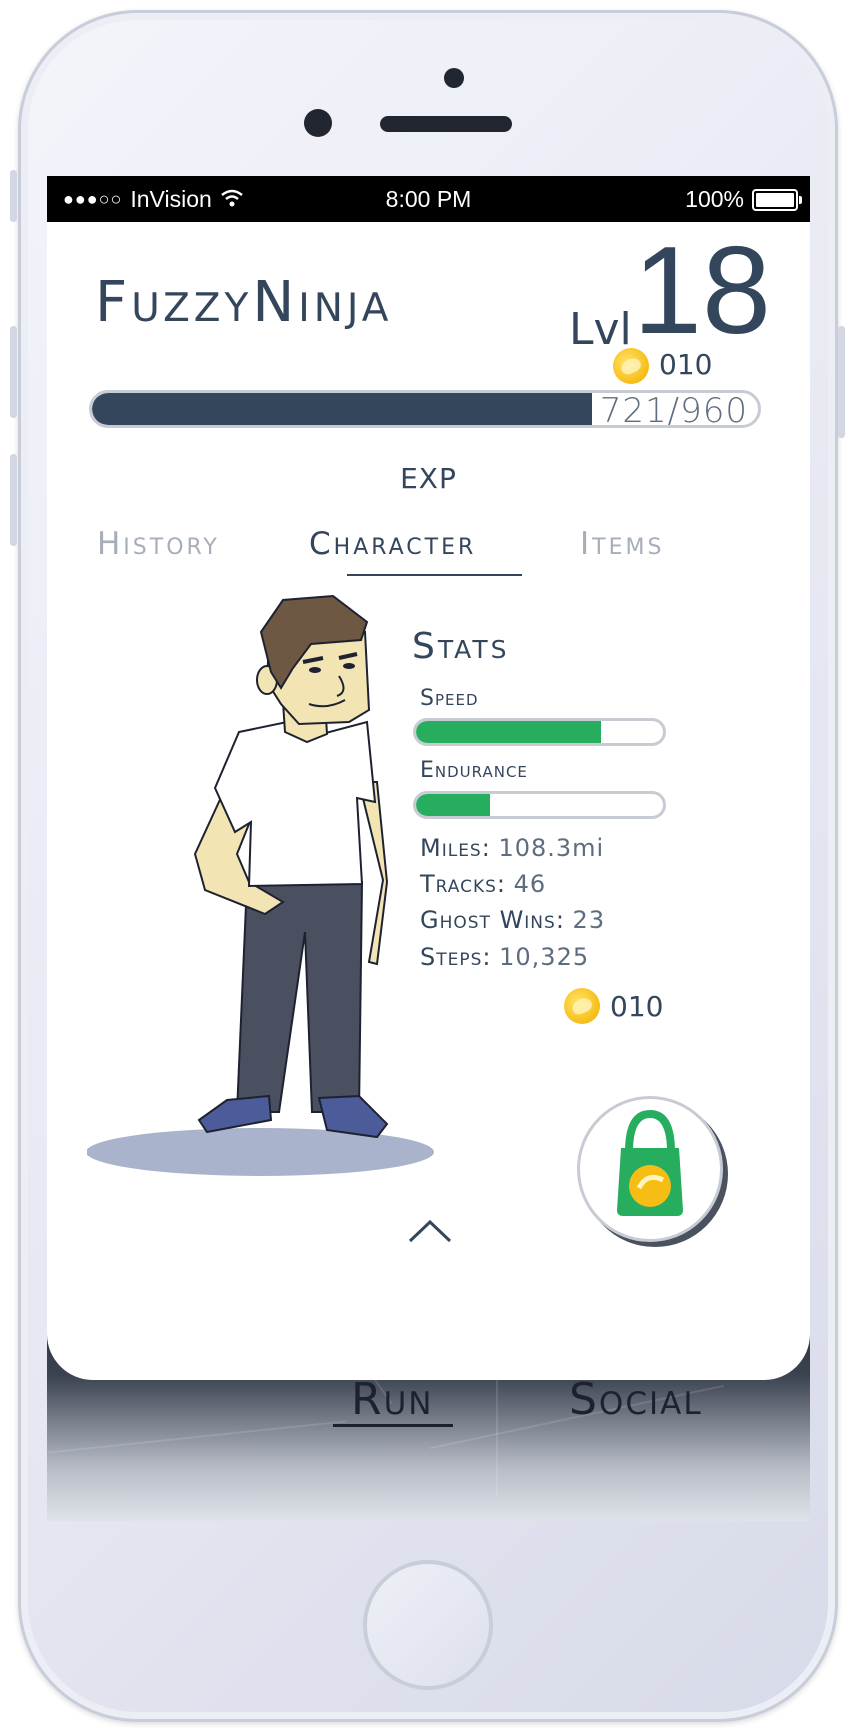  Describe the element at coordinates (299, 997) in the screenshot. I see `avatar-pants` at that location.